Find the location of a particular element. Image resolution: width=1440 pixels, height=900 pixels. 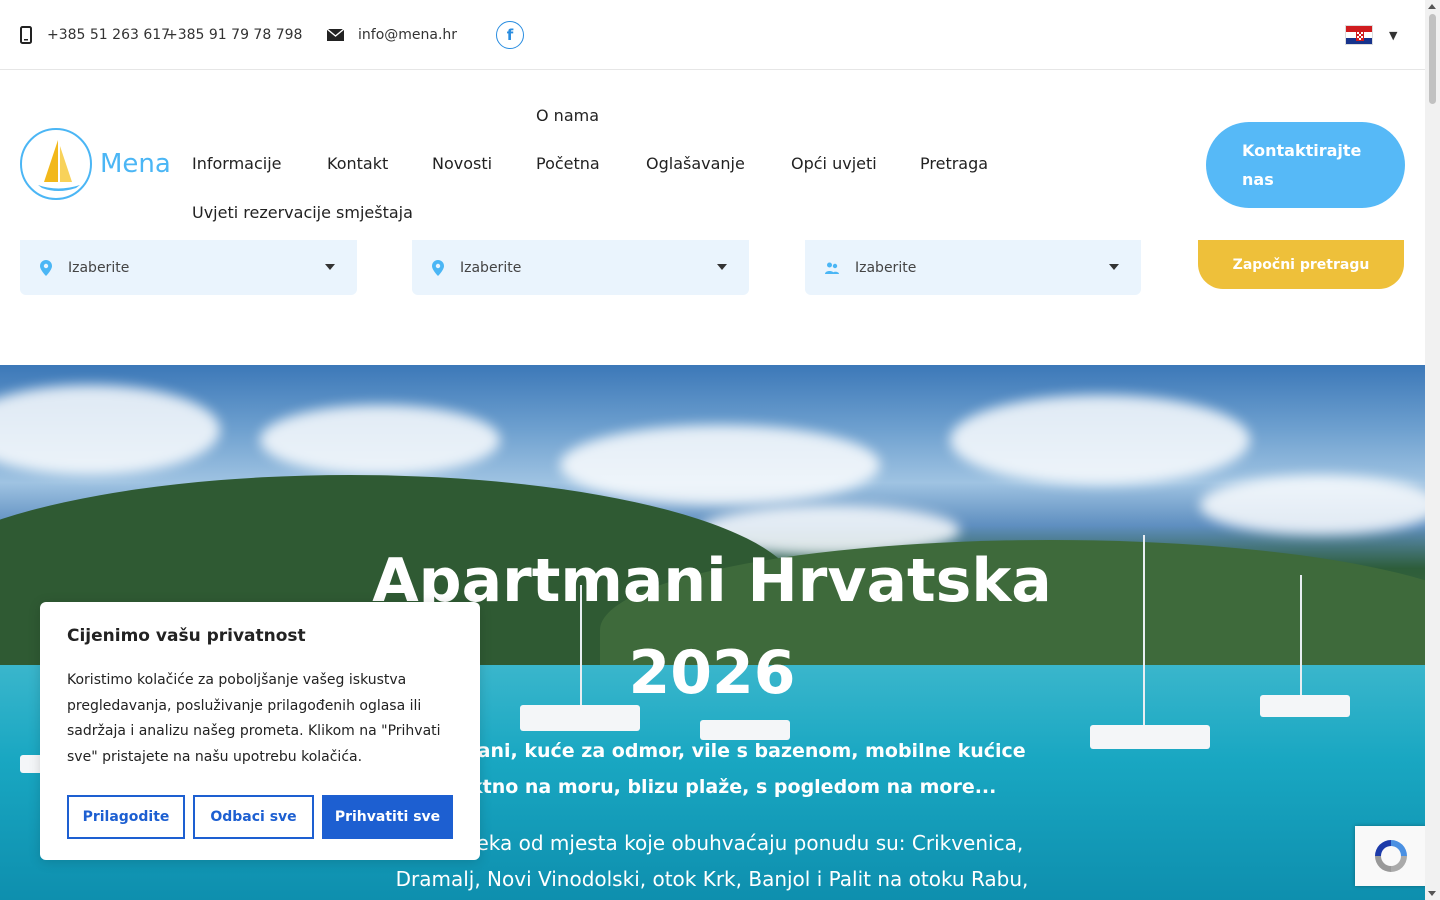

scroll-down-arrow-icon is located at coordinates (1432, 893).